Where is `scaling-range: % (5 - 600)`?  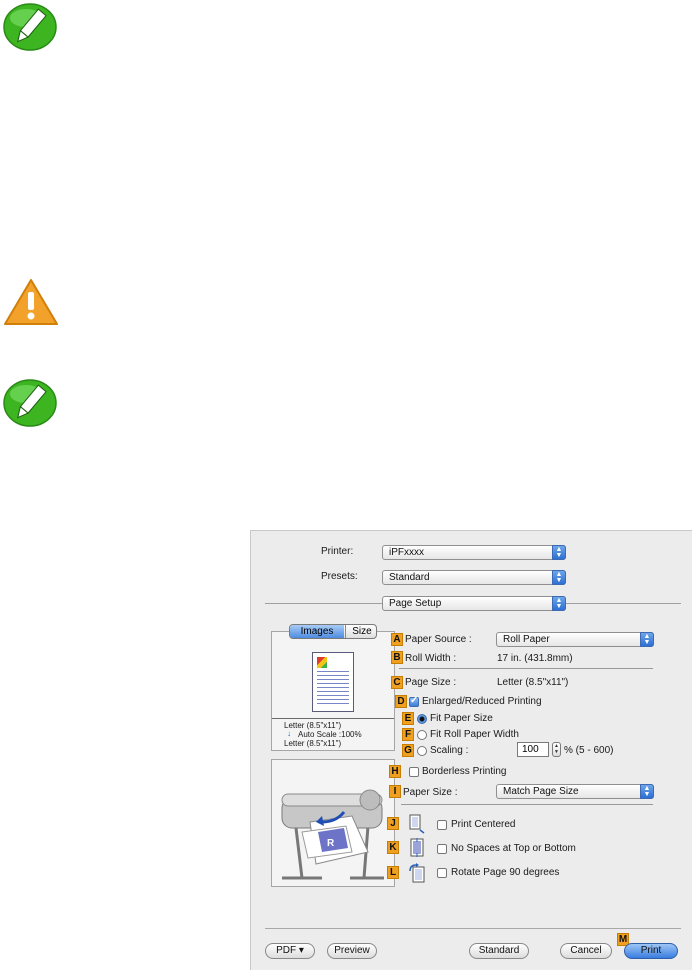 scaling-range: % (5 - 600) is located at coordinates (589, 750).